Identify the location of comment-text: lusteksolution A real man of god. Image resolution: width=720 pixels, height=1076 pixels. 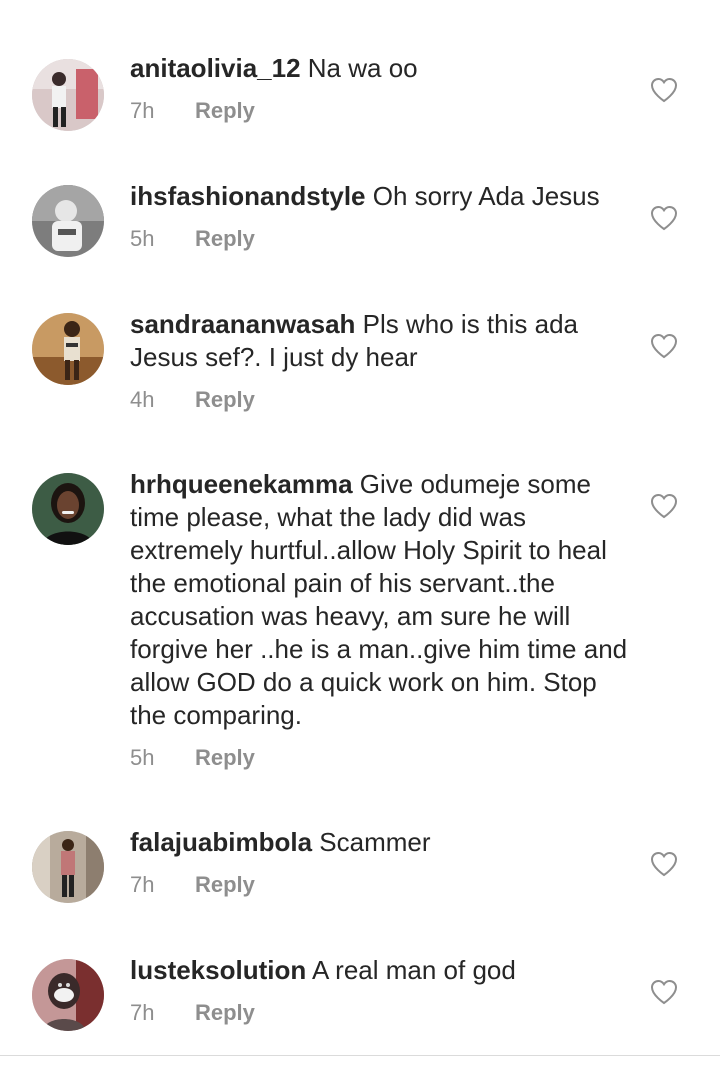
(380, 970).